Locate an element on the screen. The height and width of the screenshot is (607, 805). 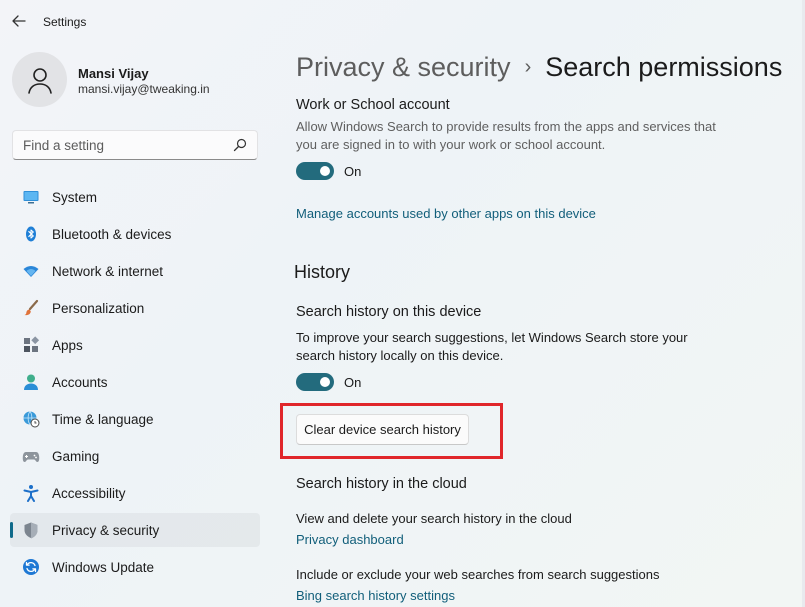
sidebar-item-apps: Apps is located at coordinates (135, 345).